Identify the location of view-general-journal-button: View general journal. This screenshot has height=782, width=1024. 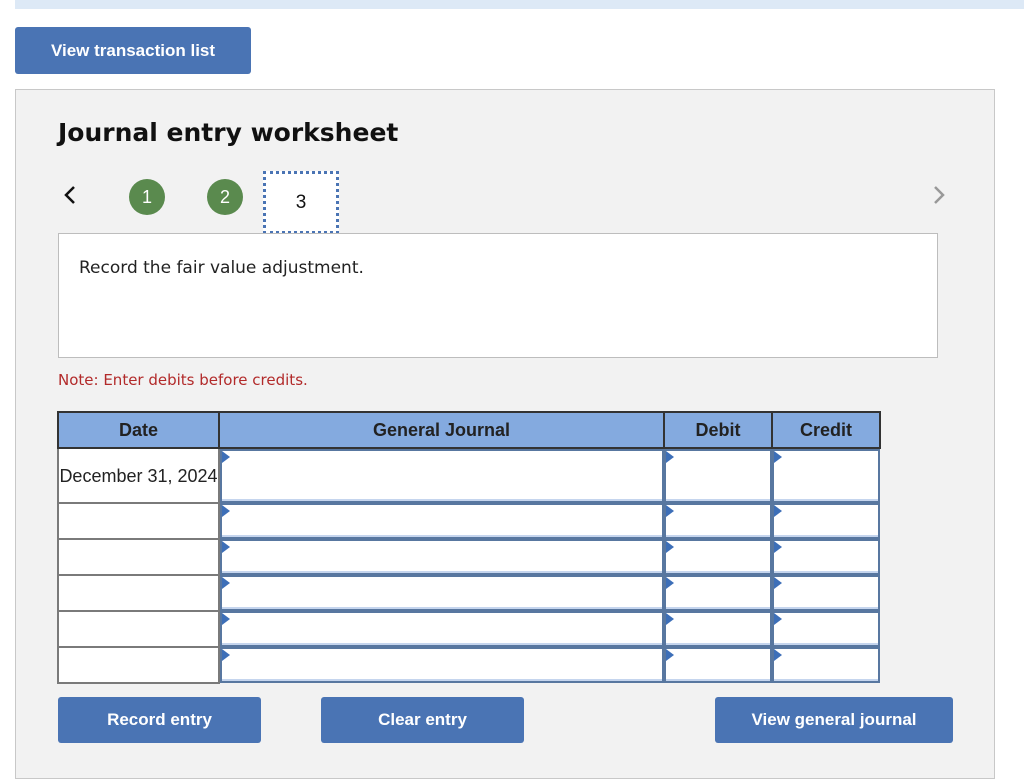
(834, 720).